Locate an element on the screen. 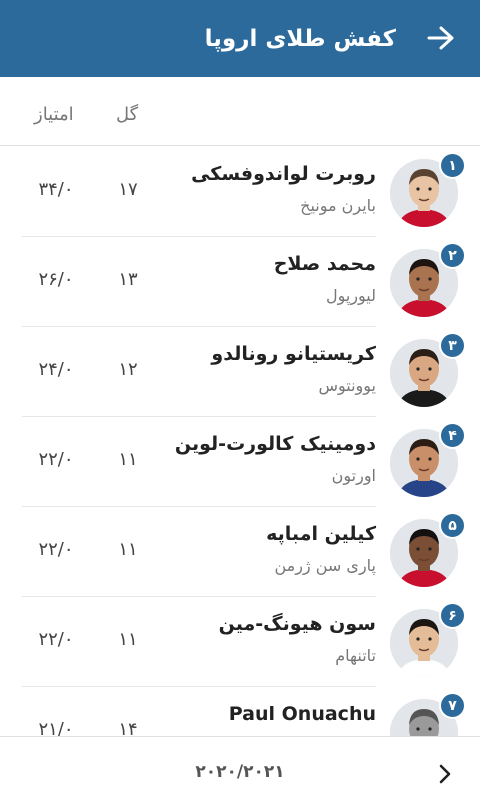 The width and height of the screenshot is (480, 809). table-row: ۳ کریستیانو رونالدو یوونتوس ۱۲ ۲۴/۰ is located at coordinates (240, 372).